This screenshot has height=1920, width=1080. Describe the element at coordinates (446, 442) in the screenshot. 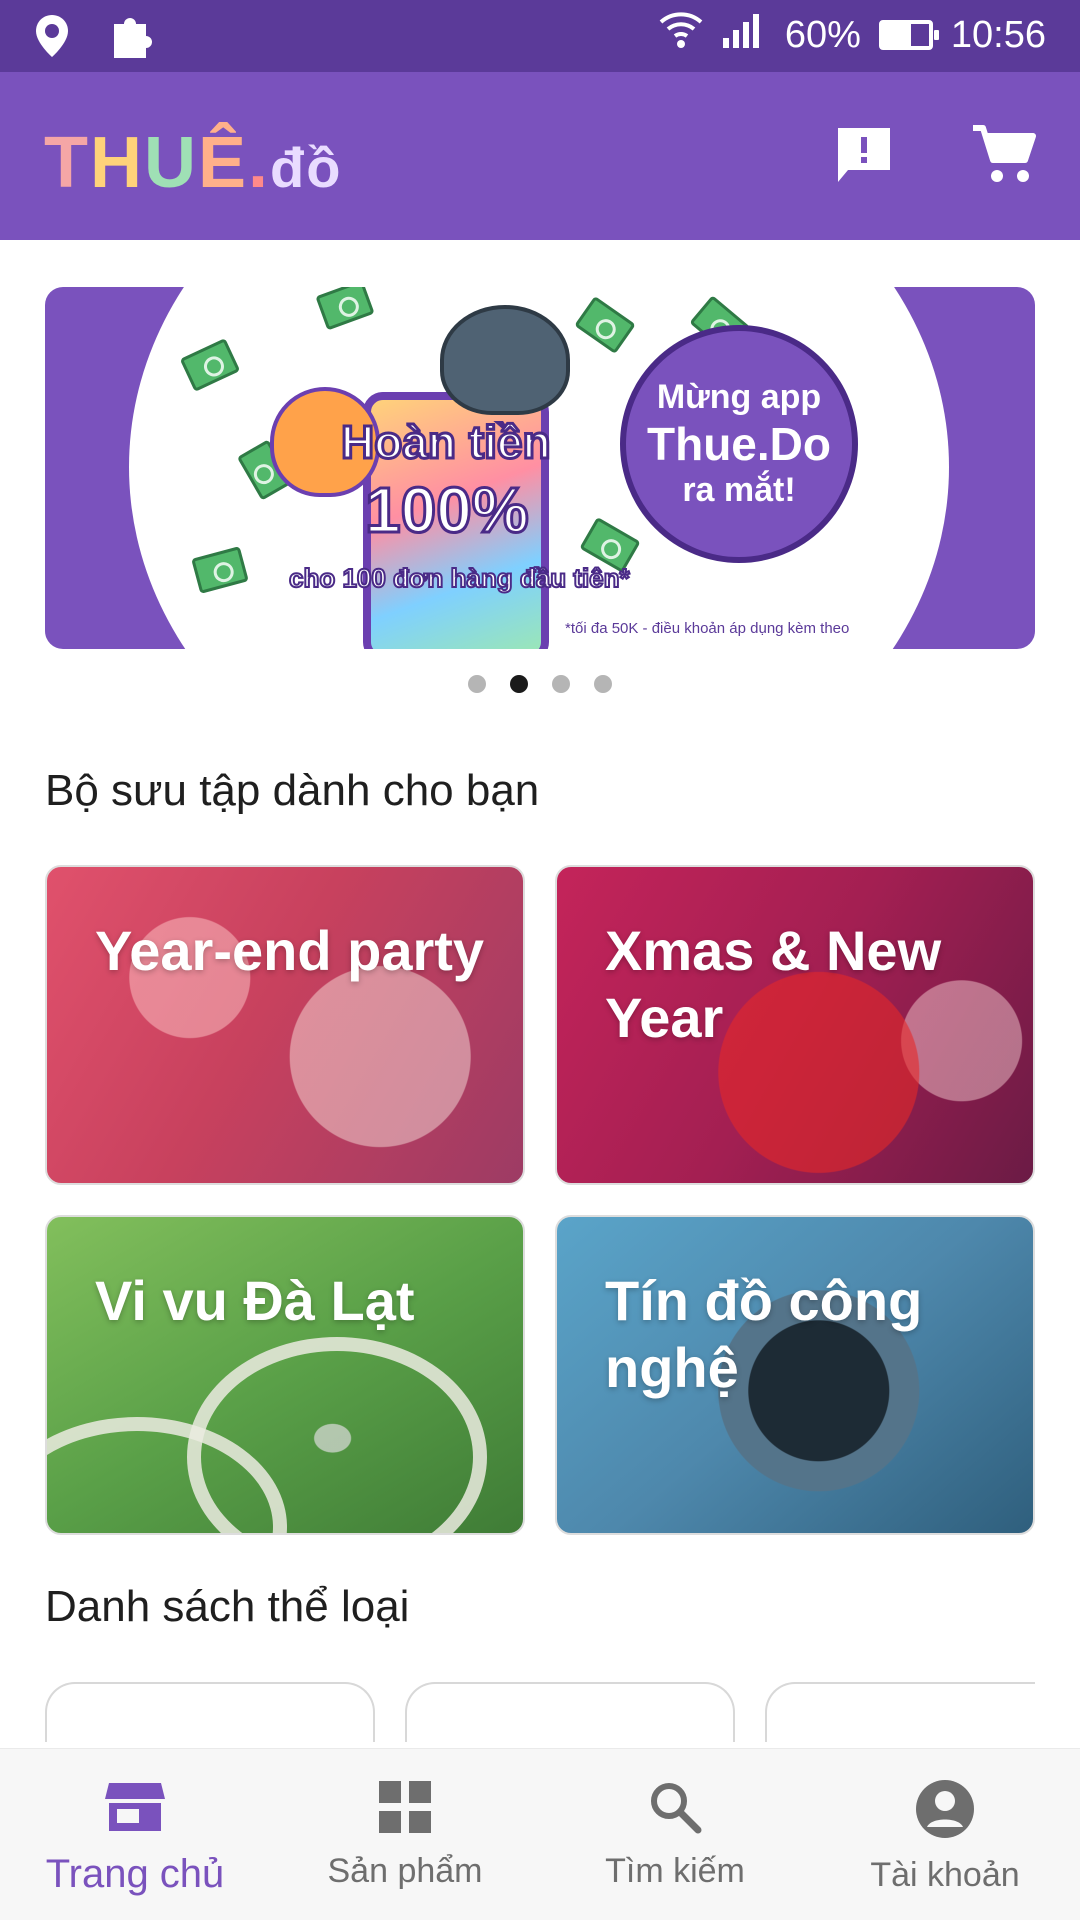

I see `banner-headline-1: Hoàn tiền` at that location.